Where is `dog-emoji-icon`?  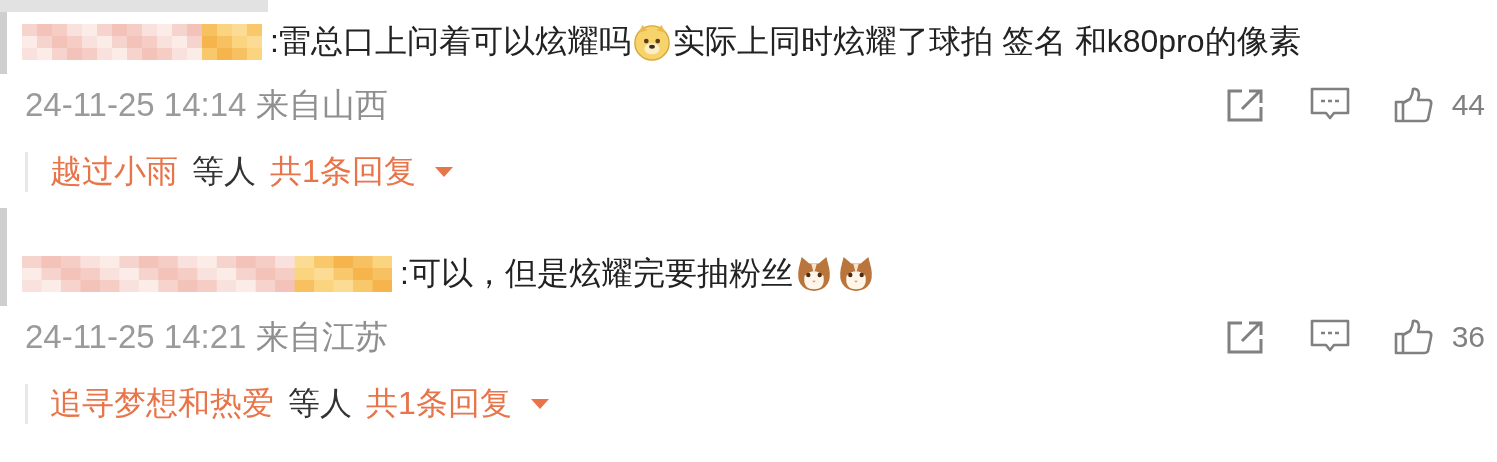
dog-emoji-icon is located at coordinates (651, 42).